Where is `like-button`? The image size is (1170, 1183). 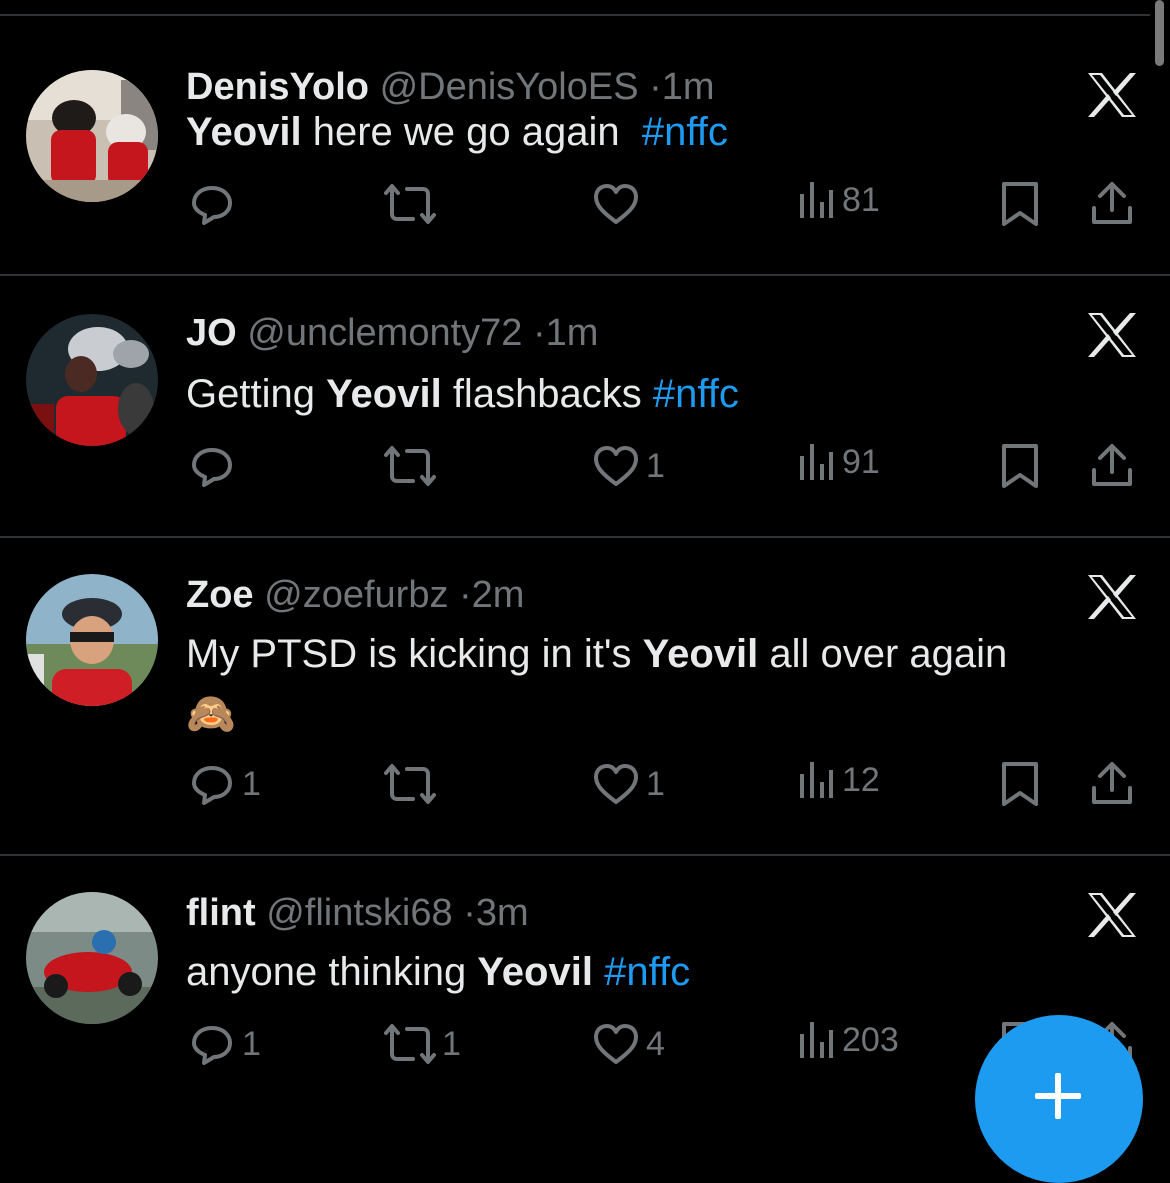 like-button is located at coordinates (619, 204).